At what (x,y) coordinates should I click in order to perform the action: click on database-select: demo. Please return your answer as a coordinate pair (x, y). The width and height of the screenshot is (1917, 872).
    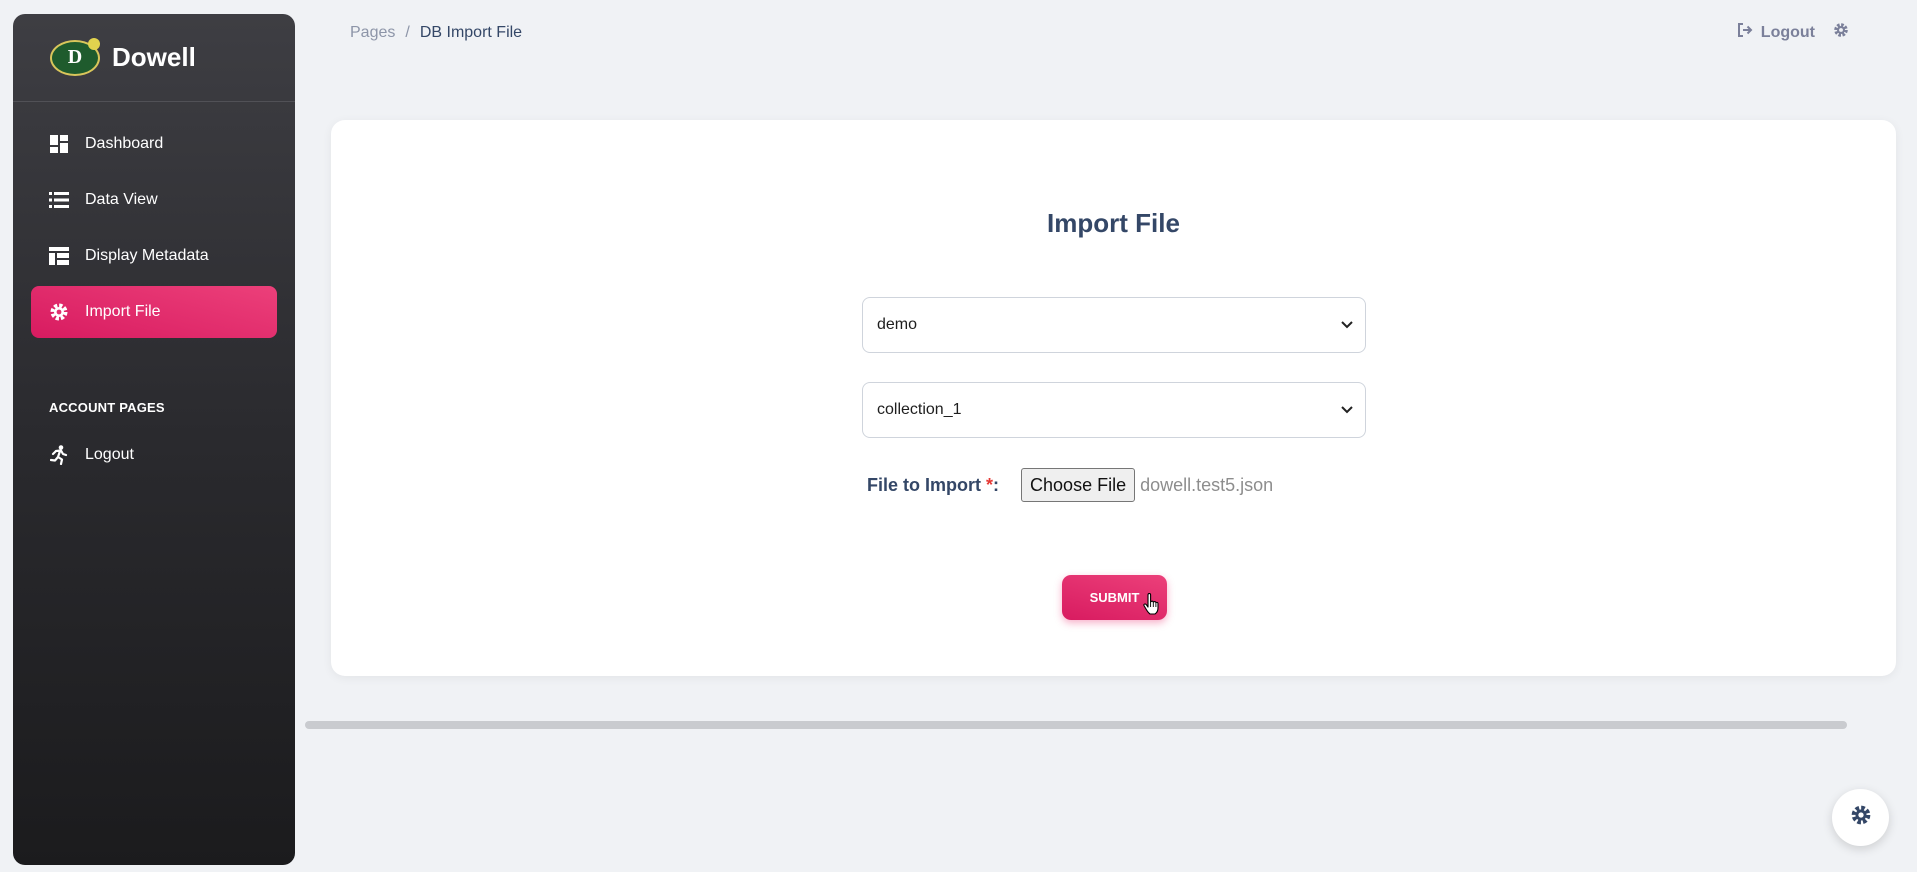
    Looking at the image, I should click on (1114, 325).